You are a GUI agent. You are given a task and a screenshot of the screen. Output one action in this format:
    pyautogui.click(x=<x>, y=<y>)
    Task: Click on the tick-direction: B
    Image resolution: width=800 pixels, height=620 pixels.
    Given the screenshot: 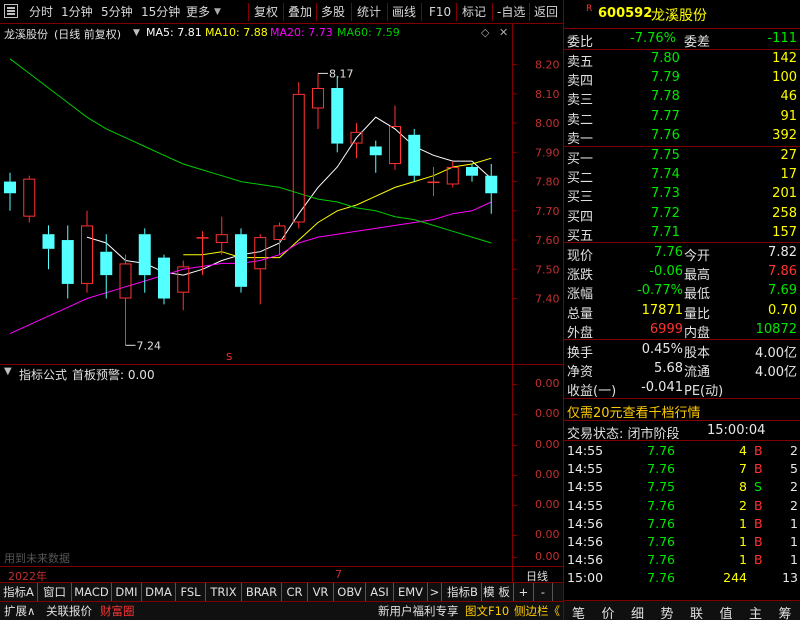 What is the action you would take?
    pyautogui.click(x=758, y=505)
    